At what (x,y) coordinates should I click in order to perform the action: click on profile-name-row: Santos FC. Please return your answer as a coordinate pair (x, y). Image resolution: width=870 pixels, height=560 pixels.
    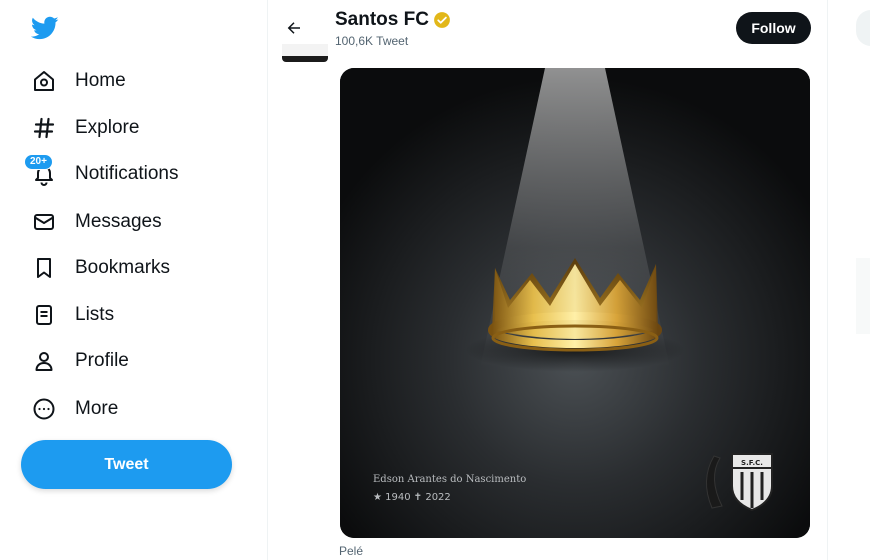
    Looking at the image, I should click on (393, 20).